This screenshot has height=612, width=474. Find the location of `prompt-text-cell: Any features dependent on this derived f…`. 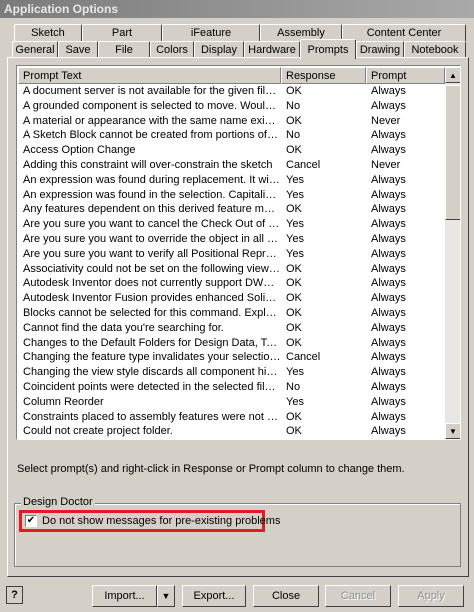

prompt-text-cell: Any features dependent on this derived f… is located at coordinates (149, 209).